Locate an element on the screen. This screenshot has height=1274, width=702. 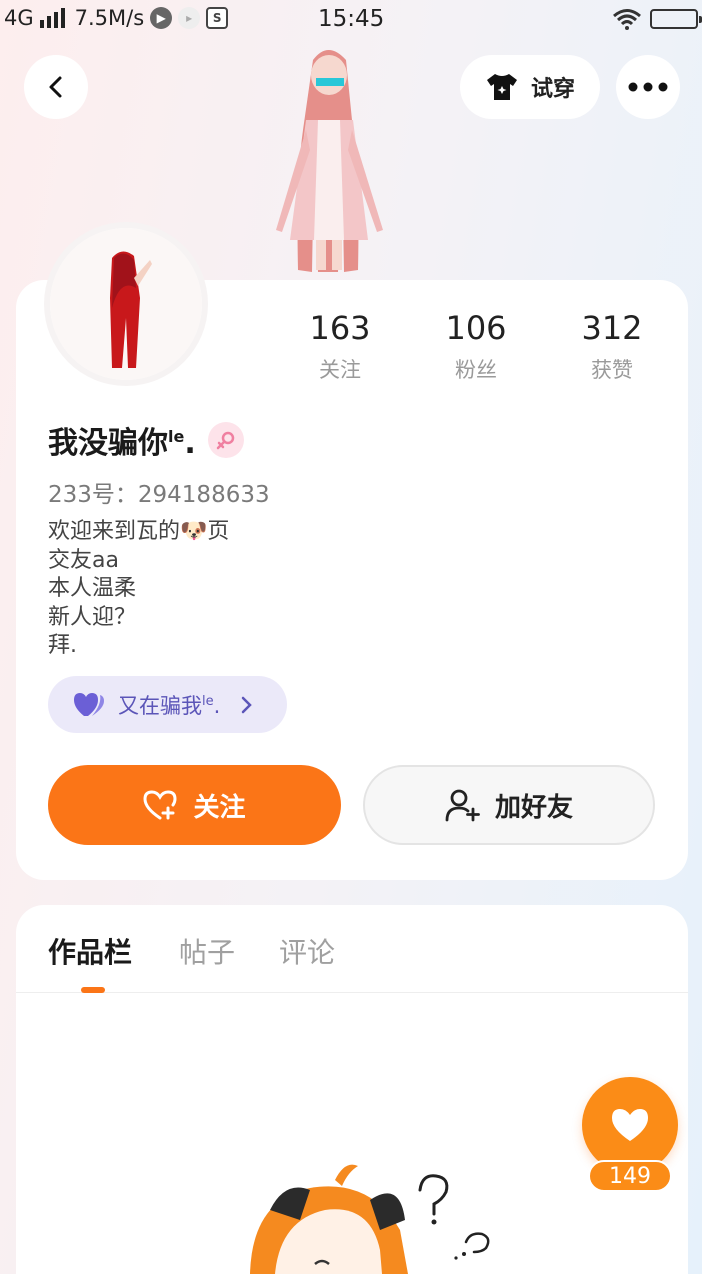
add-friend-label: 加好友 is located at coordinates (533, 807).